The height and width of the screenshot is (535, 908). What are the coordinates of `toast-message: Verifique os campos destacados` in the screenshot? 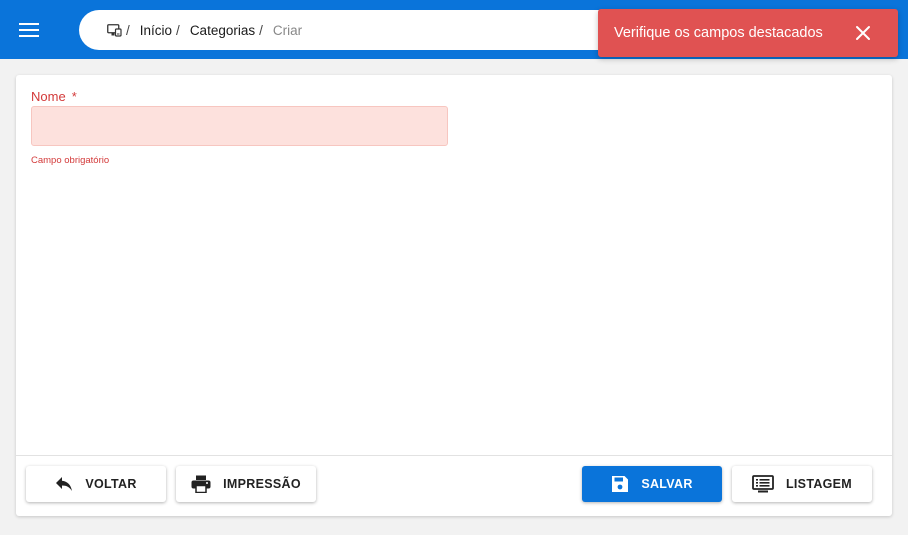 It's located at (718, 33).